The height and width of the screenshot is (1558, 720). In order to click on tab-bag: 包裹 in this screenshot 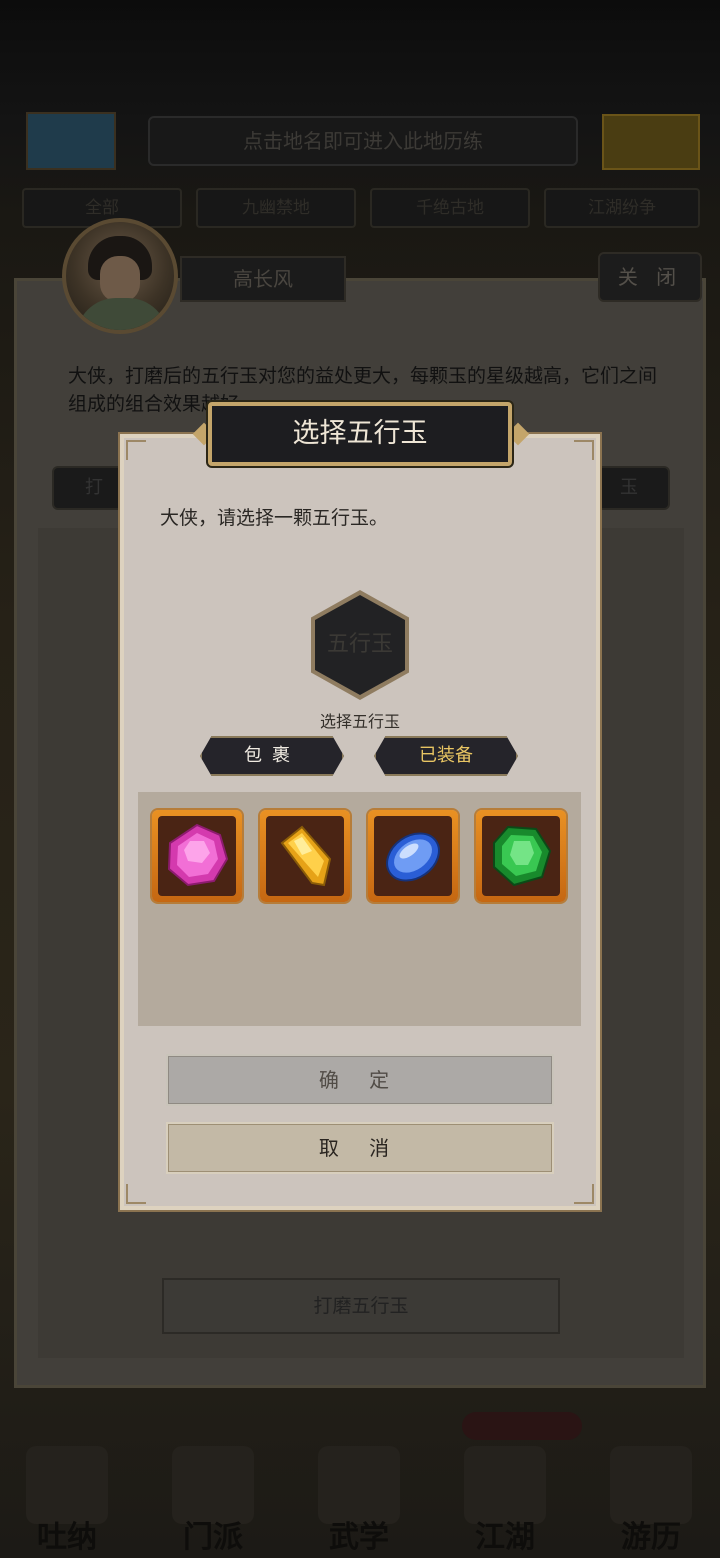, I will do `click(272, 756)`.